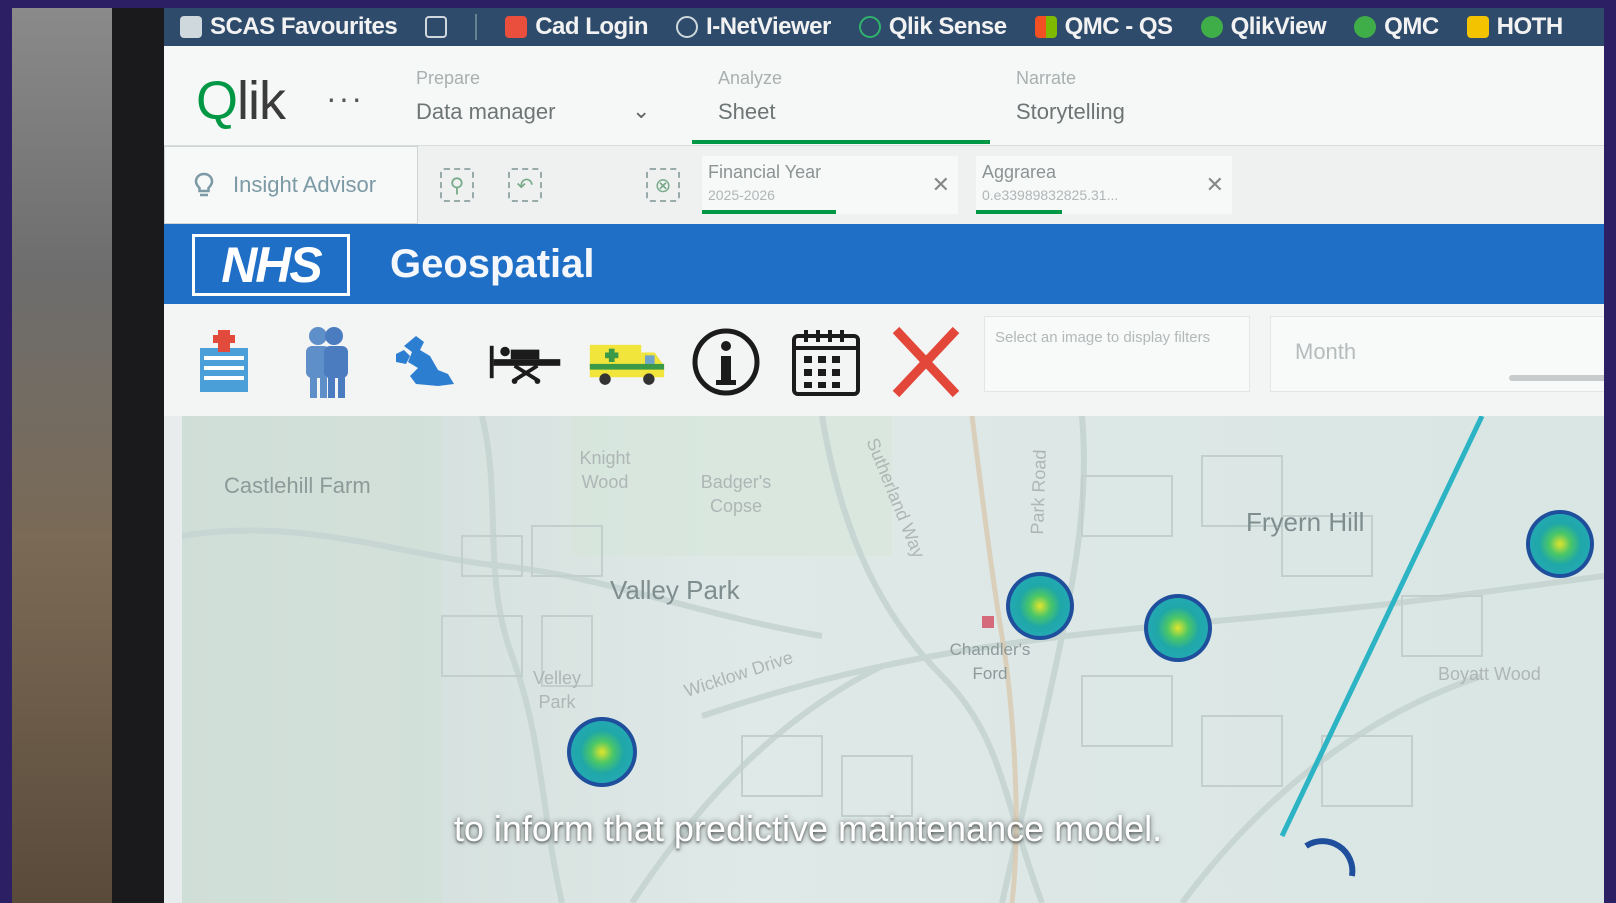 The image size is (1616, 903). What do you see at coordinates (1104, 185) in the screenshot?
I see `selection-chip-aggrarea: Aggrarea 0.e33989832825.31... ✕` at bounding box center [1104, 185].